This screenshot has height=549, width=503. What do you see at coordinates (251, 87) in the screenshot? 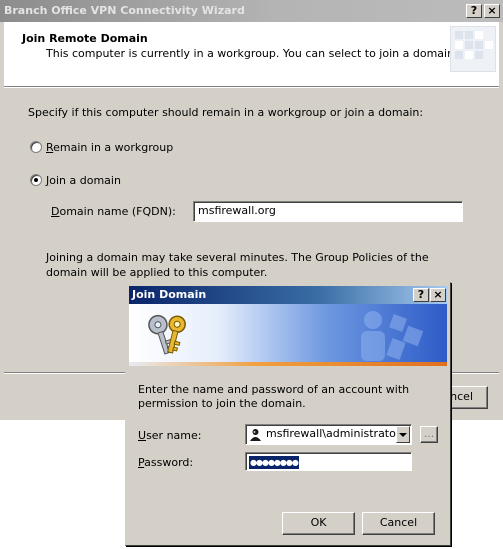
I see `header-divider` at bounding box center [251, 87].